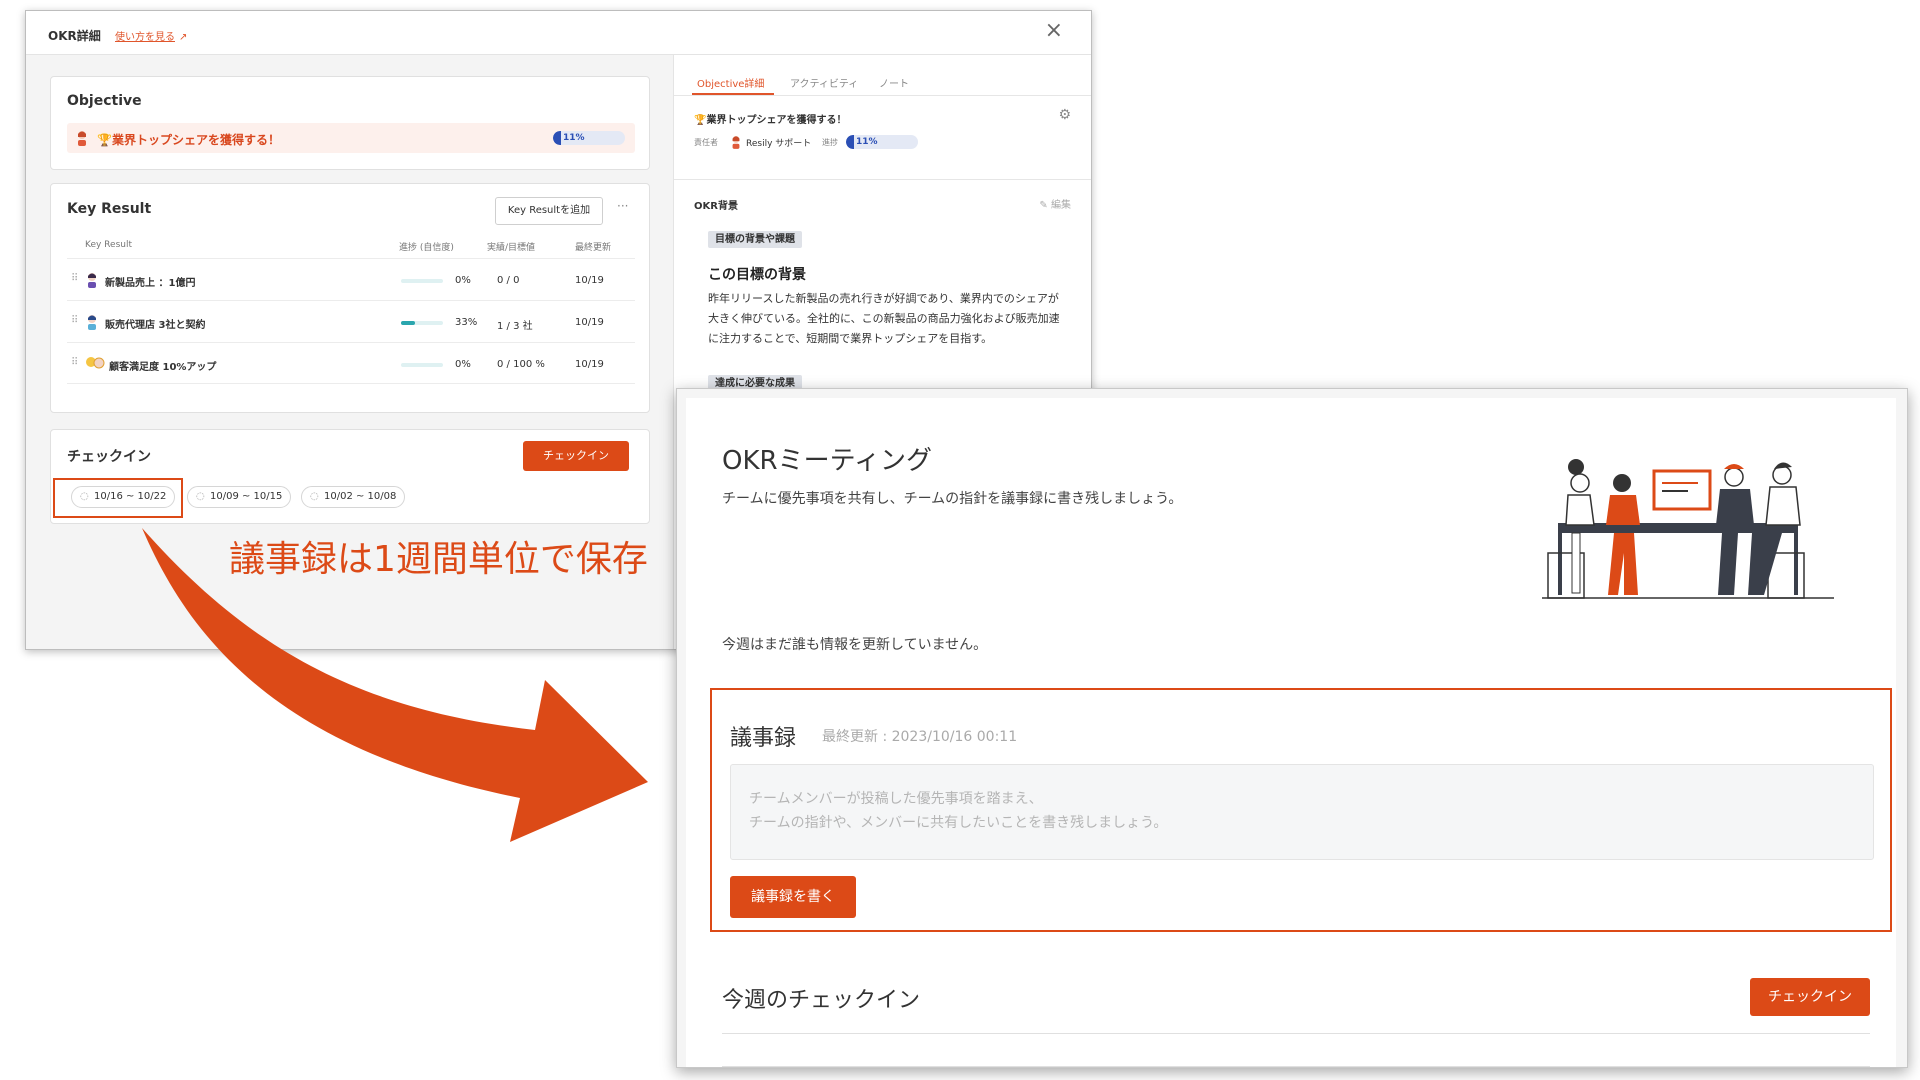 Image resolution: width=1920 pixels, height=1080 pixels. Describe the element at coordinates (246, 496) in the screenshot. I see `week-chip-label: 10/09 ~ 10/15` at that location.